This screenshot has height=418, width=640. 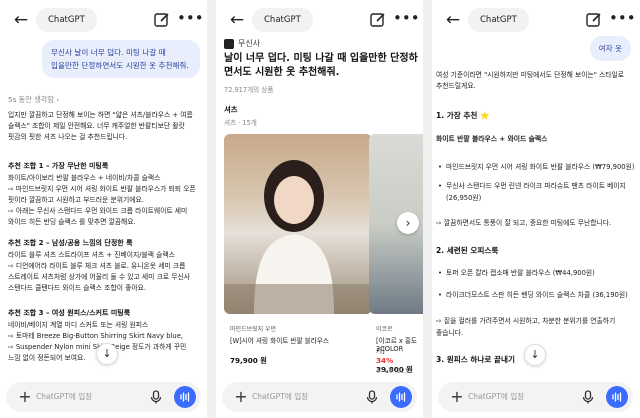 What do you see at coordinates (464, 198) in the screenshot?
I see `product-bullet-cont: (26,950원)` at bounding box center [464, 198].